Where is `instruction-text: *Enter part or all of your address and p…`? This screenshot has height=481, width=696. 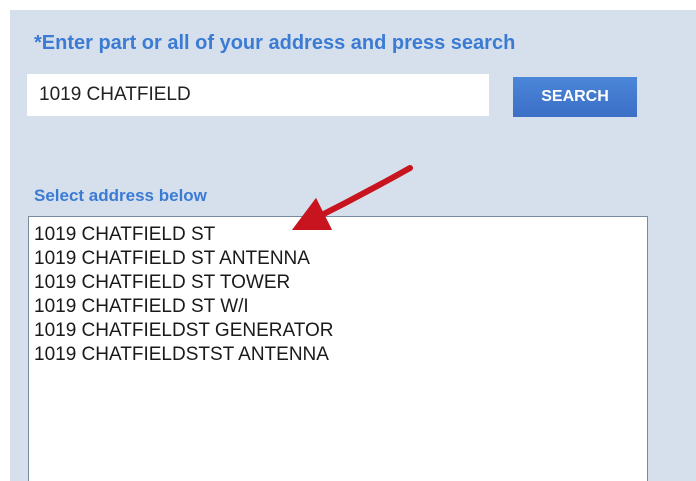
instruction-text: *Enter part or all of your address and p… is located at coordinates (275, 43).